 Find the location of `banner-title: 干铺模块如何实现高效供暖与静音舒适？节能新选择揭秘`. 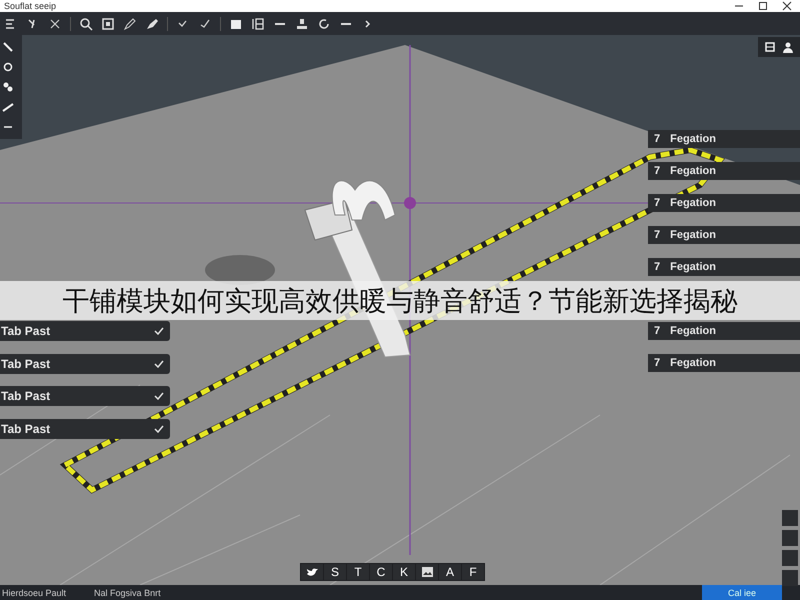

banner-title: 干铺模块如何实现高效供暖与静音舒适？节能新选择揭秘 is located at coordinates (400, 301).